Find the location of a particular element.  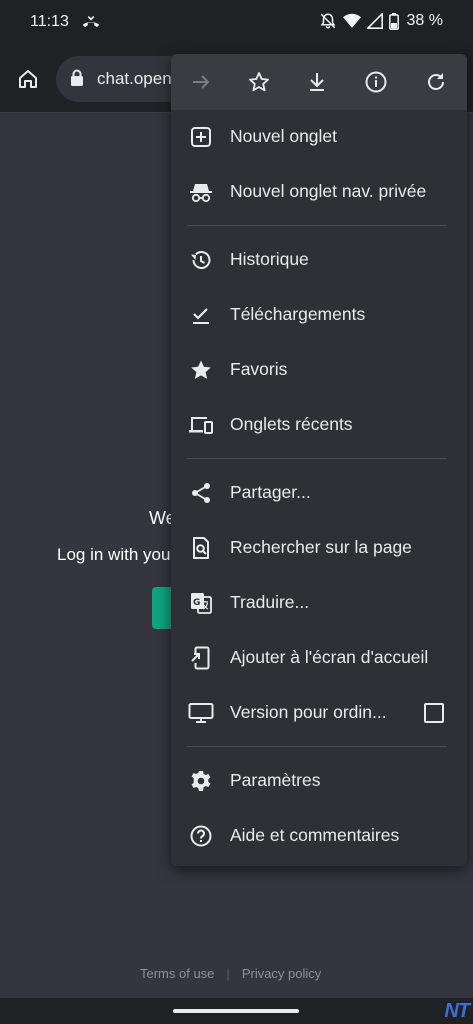

menu-item-label: Rechercher sur la page is located at coordinates (321, 547).